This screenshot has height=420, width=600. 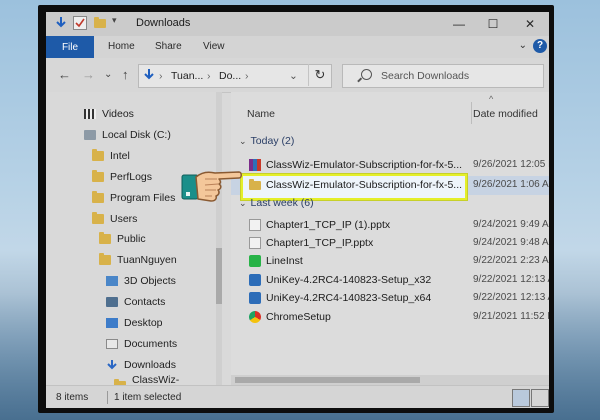 I want to click on window-title: Downloads, so click(x=163, y=23).